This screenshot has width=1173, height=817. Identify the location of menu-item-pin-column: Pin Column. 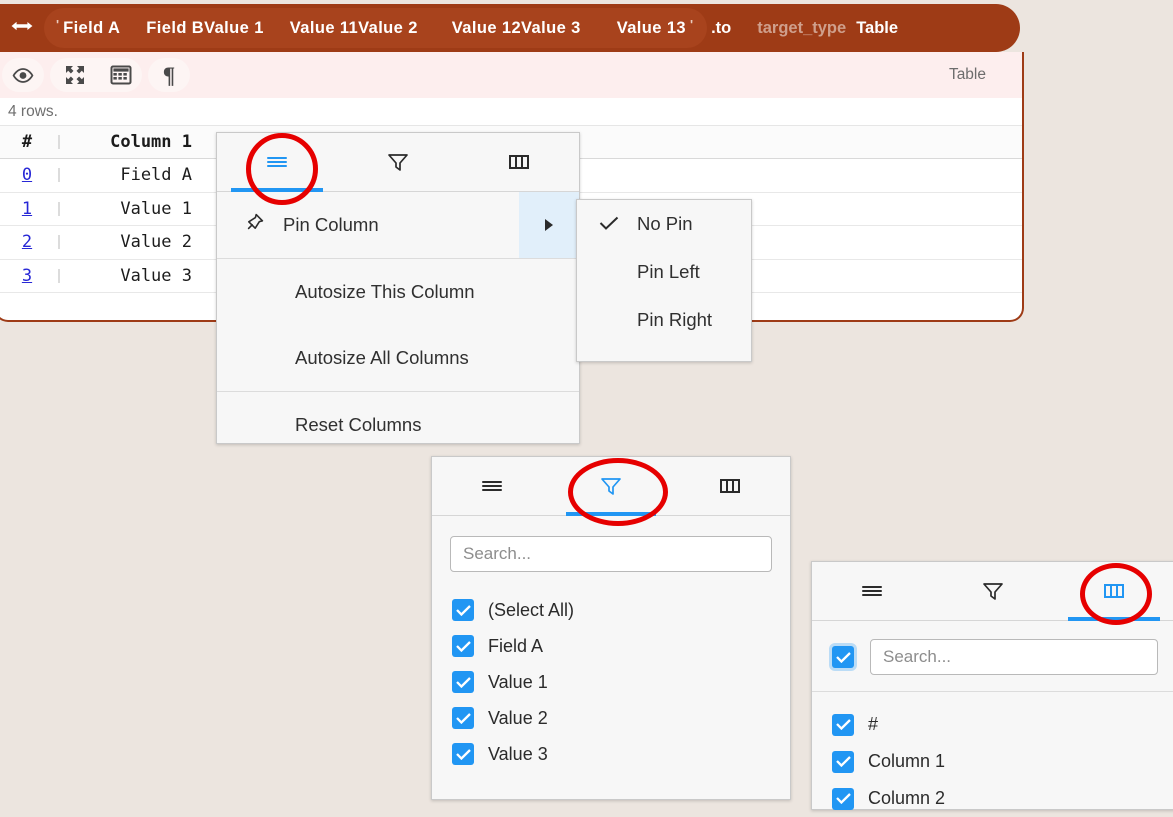
(398, 225).